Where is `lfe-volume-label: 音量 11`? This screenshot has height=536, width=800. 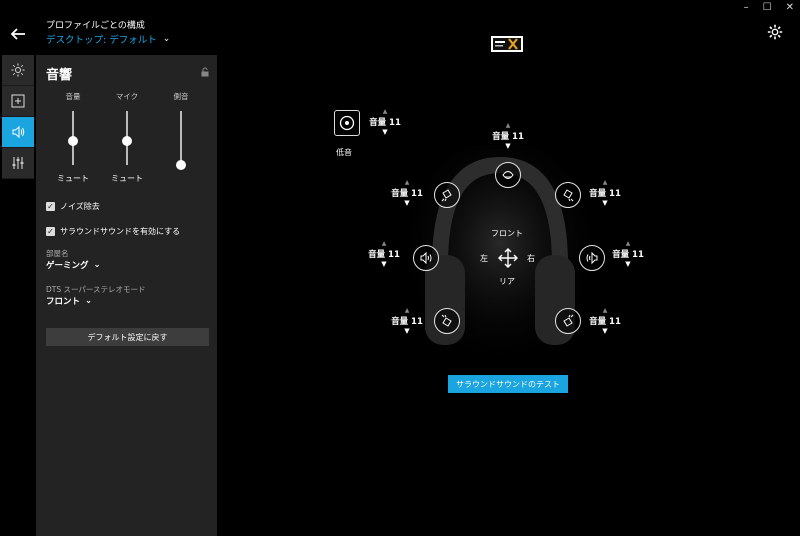 lfe-volume-label: 音量 11 is located at coordinates (385, 123).